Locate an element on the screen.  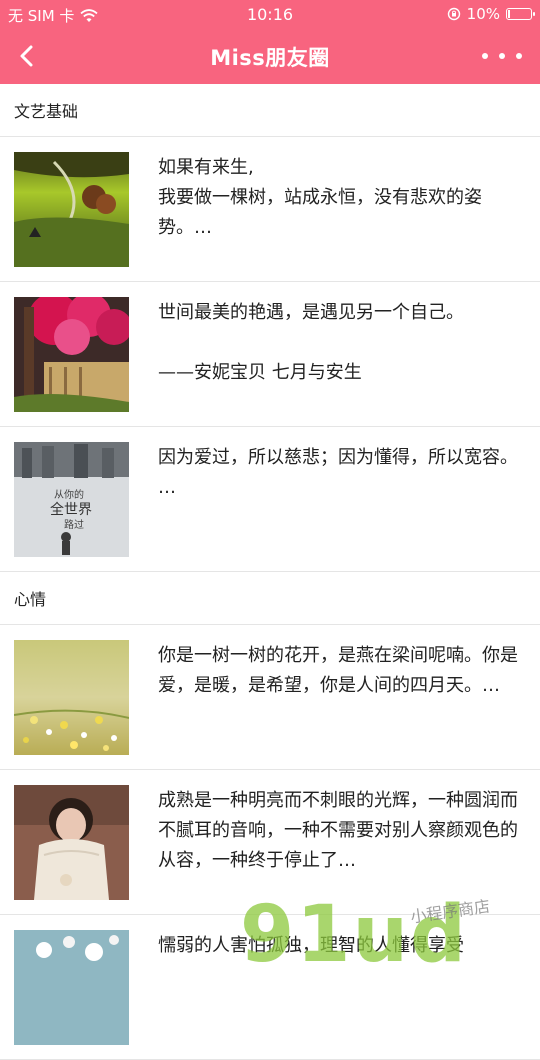
book-title-line: 全世界 is located at coordinates (71, 509).